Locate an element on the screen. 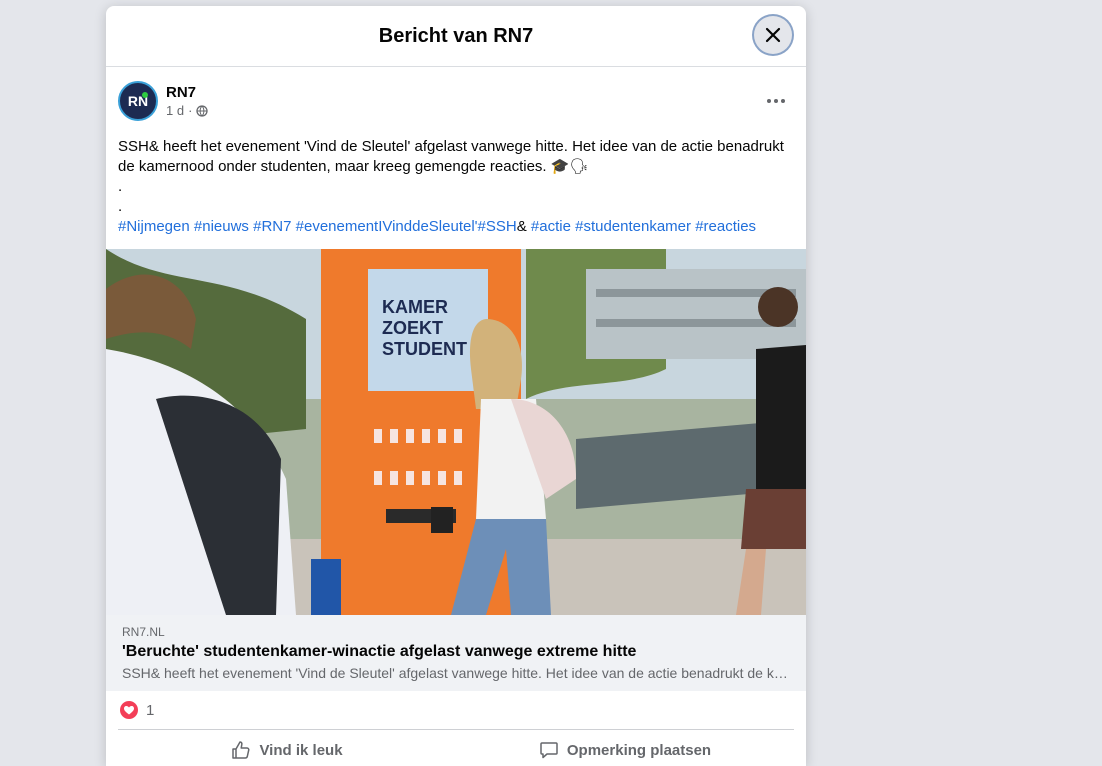 This screenshot has width=1102, height=766. comment-label: Opmerking plaatsen is located at coordinates (639, 750).